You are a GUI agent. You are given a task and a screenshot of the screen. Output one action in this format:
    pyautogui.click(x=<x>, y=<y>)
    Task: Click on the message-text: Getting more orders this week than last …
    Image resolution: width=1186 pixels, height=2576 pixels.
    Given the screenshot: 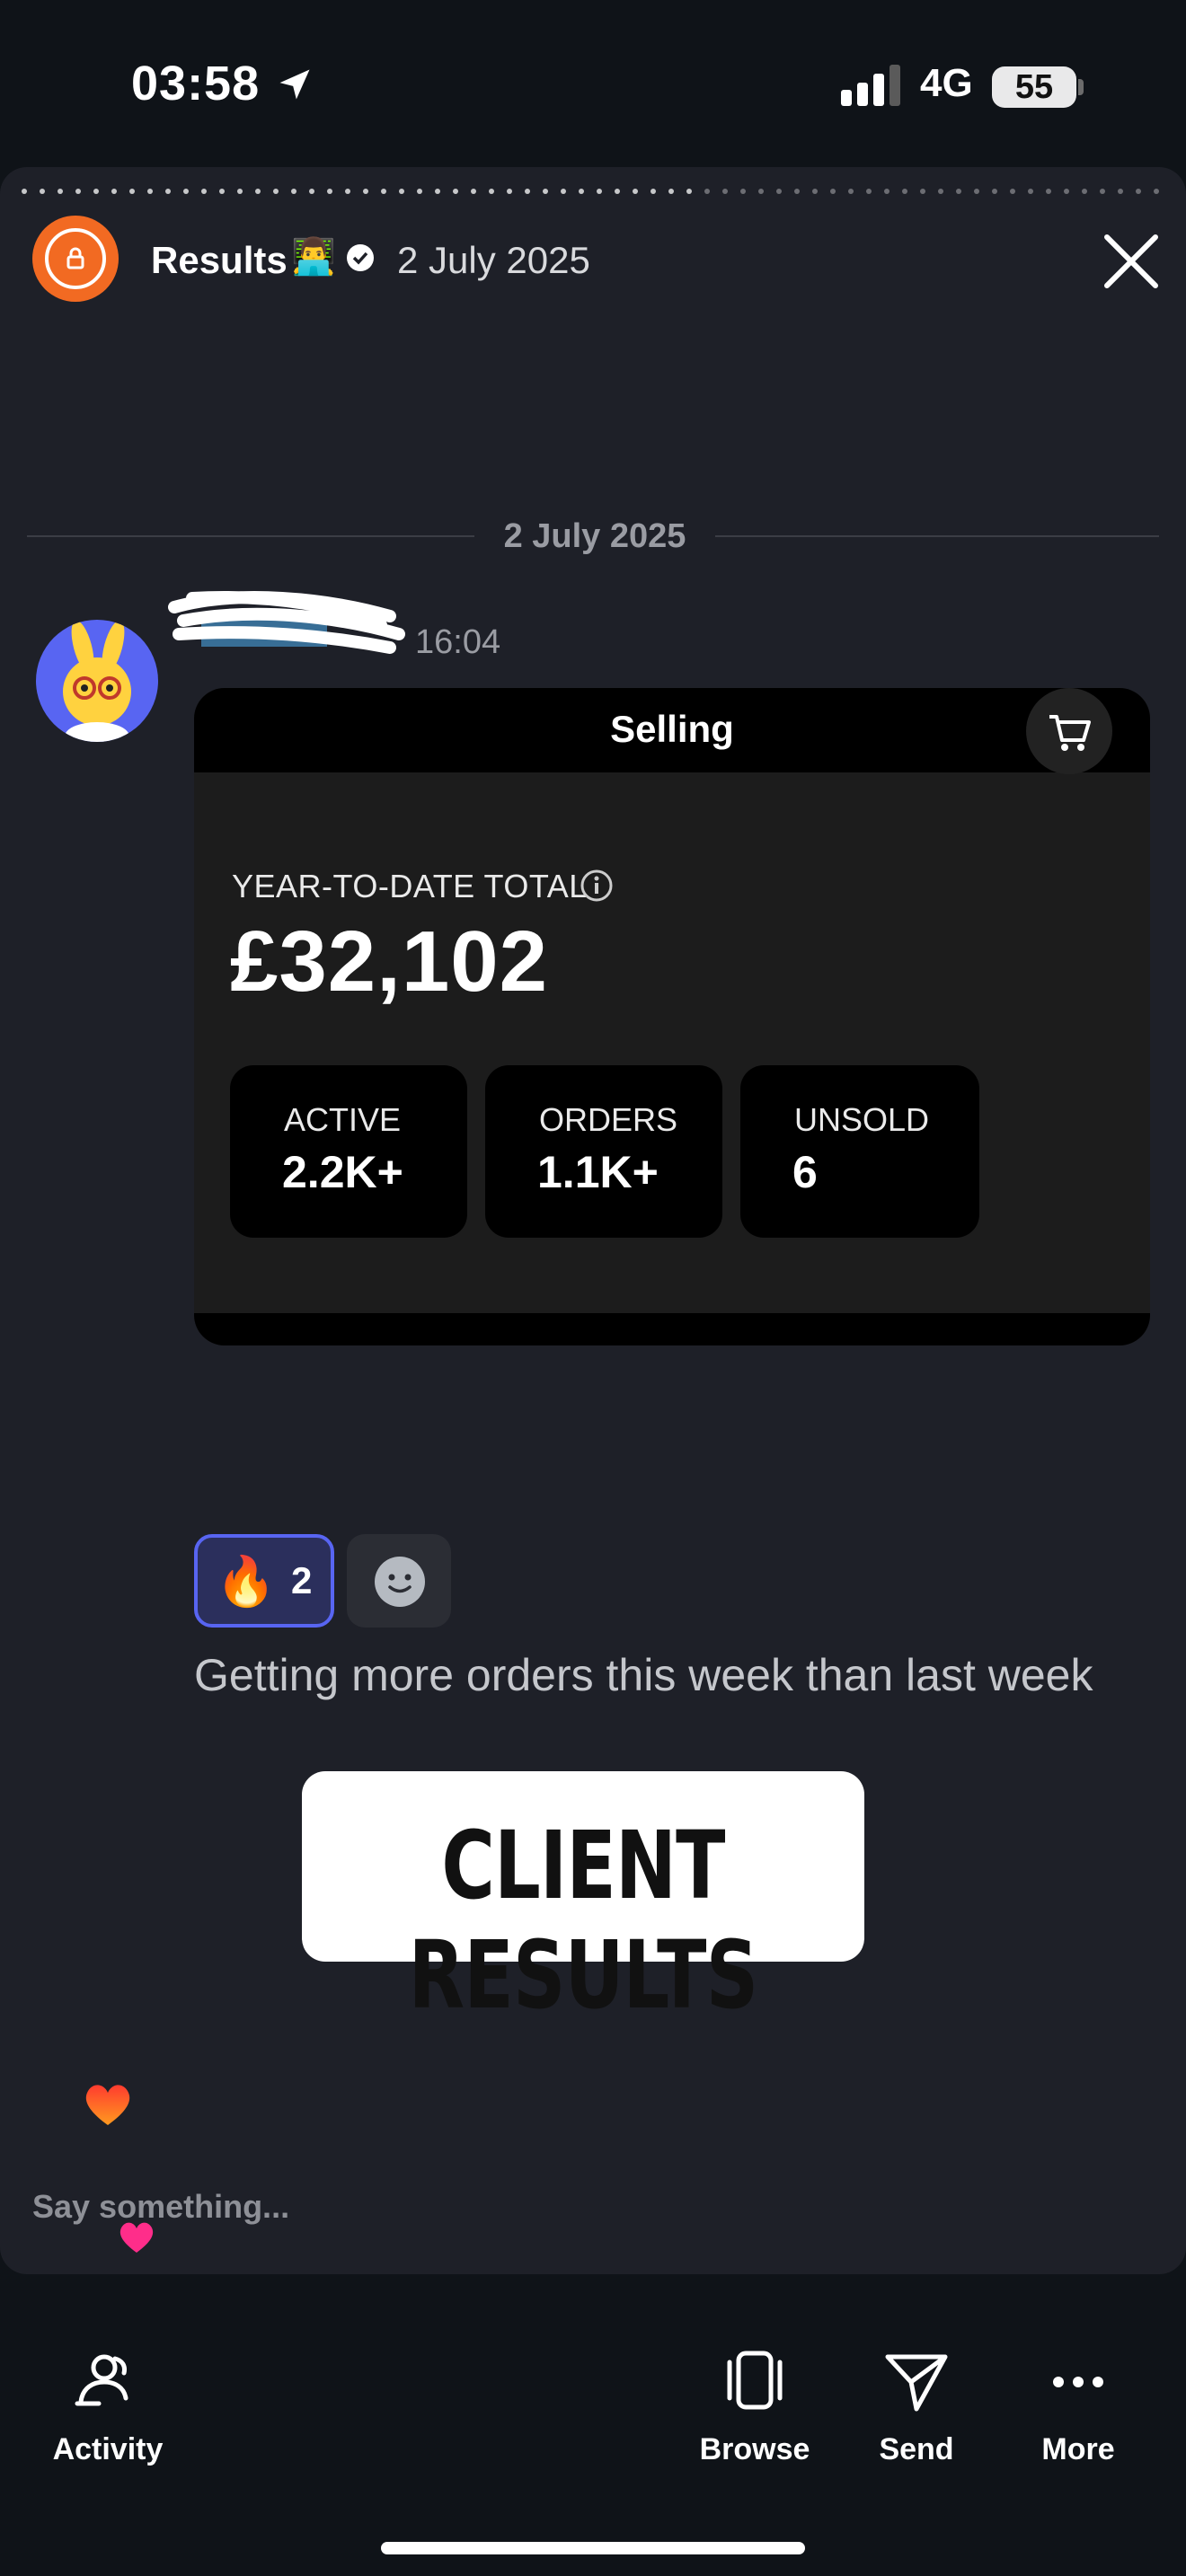 What is the action you would take?
    pyautogui.click(x=643, y=1675)
    